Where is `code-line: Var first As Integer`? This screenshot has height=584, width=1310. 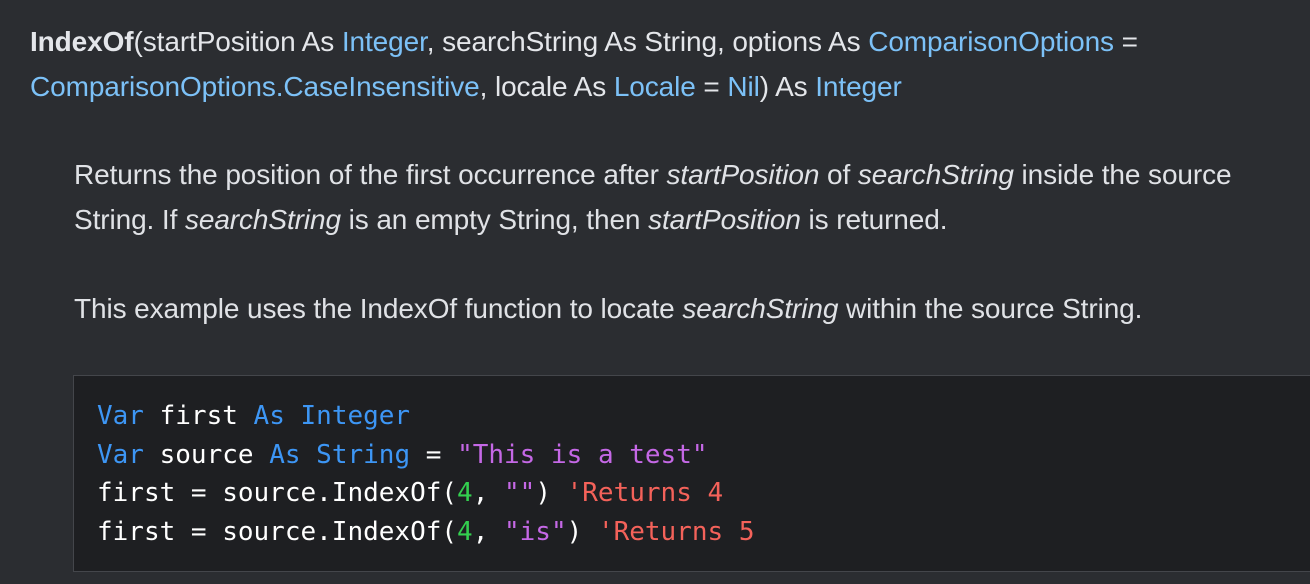
code-line: Var first As Integer is located at coordinates (425, 416).